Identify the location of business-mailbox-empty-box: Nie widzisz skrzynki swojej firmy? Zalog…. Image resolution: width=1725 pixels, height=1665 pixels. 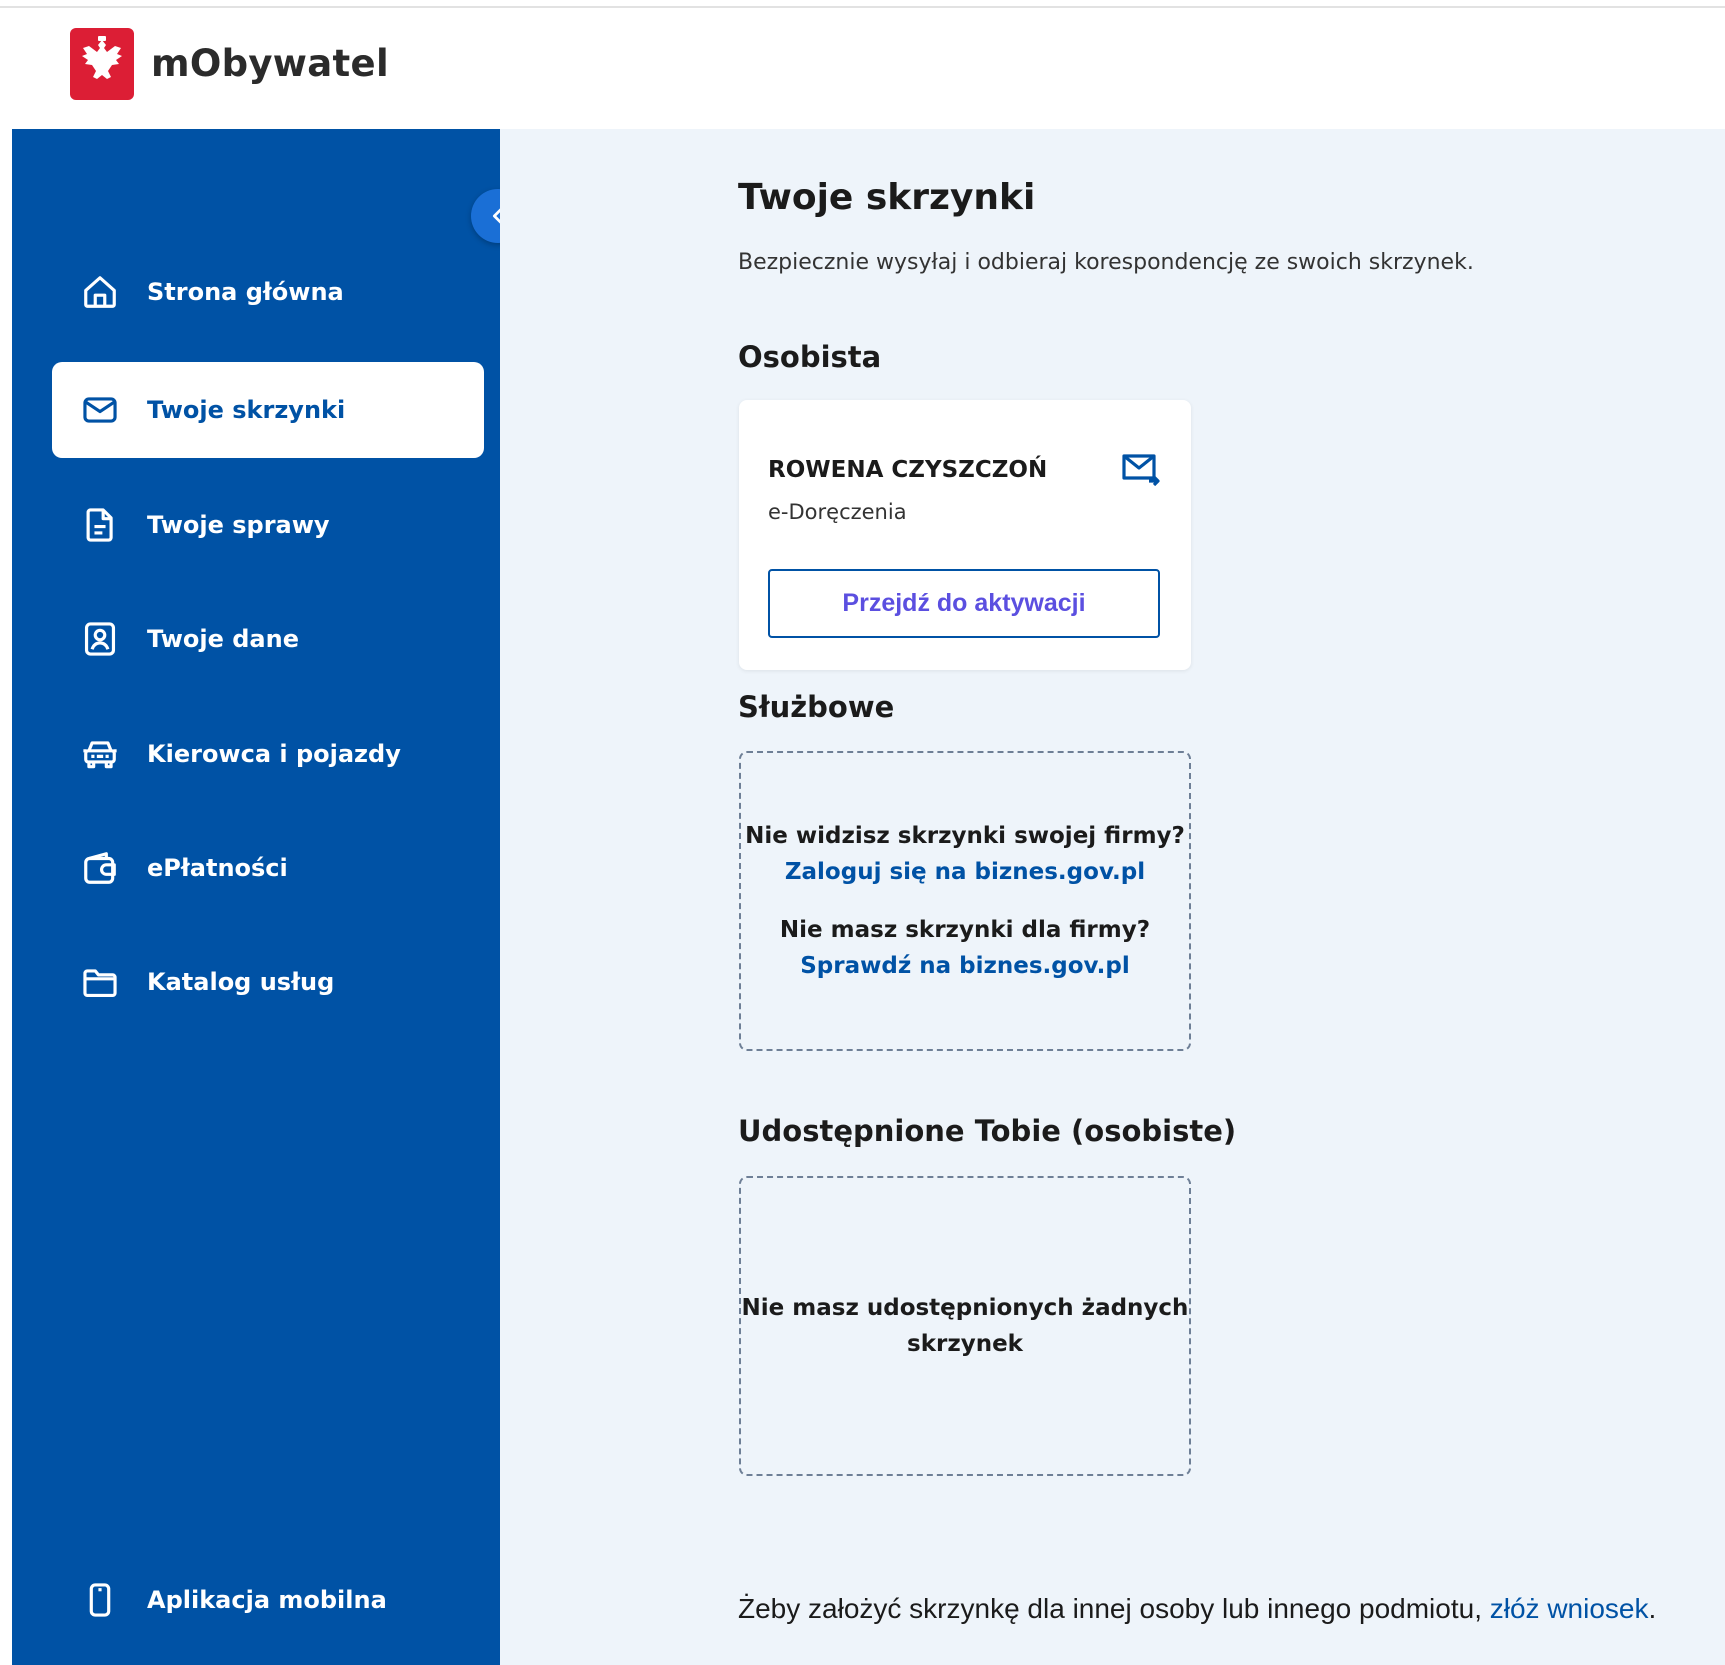
(965, 901).